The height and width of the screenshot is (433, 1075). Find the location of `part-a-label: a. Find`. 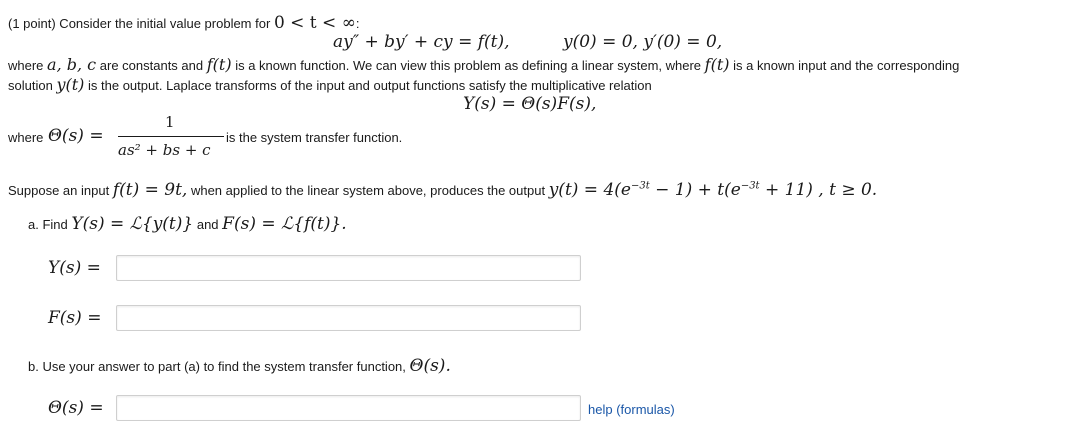

part-a-label: a. Find is located at coordinates (48, 224).